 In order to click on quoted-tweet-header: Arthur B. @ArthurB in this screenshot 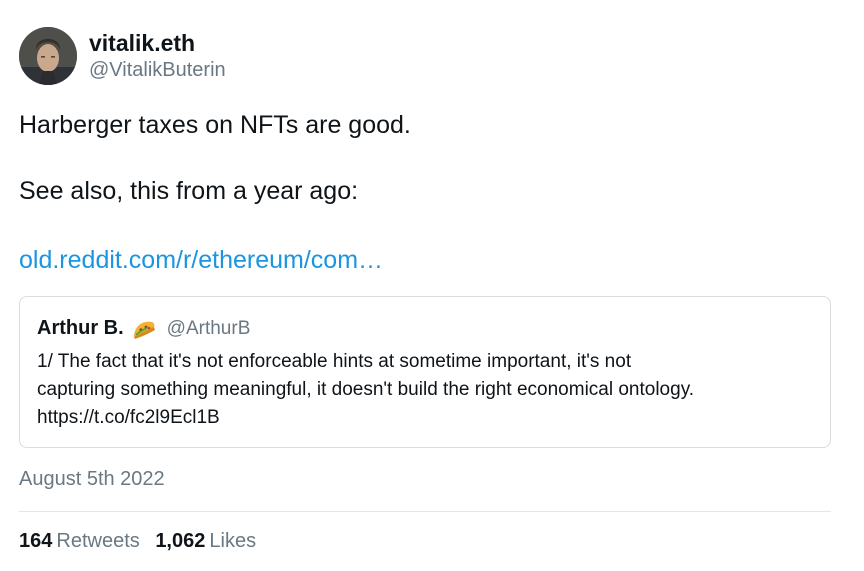, I will do `click(143, 328)`.